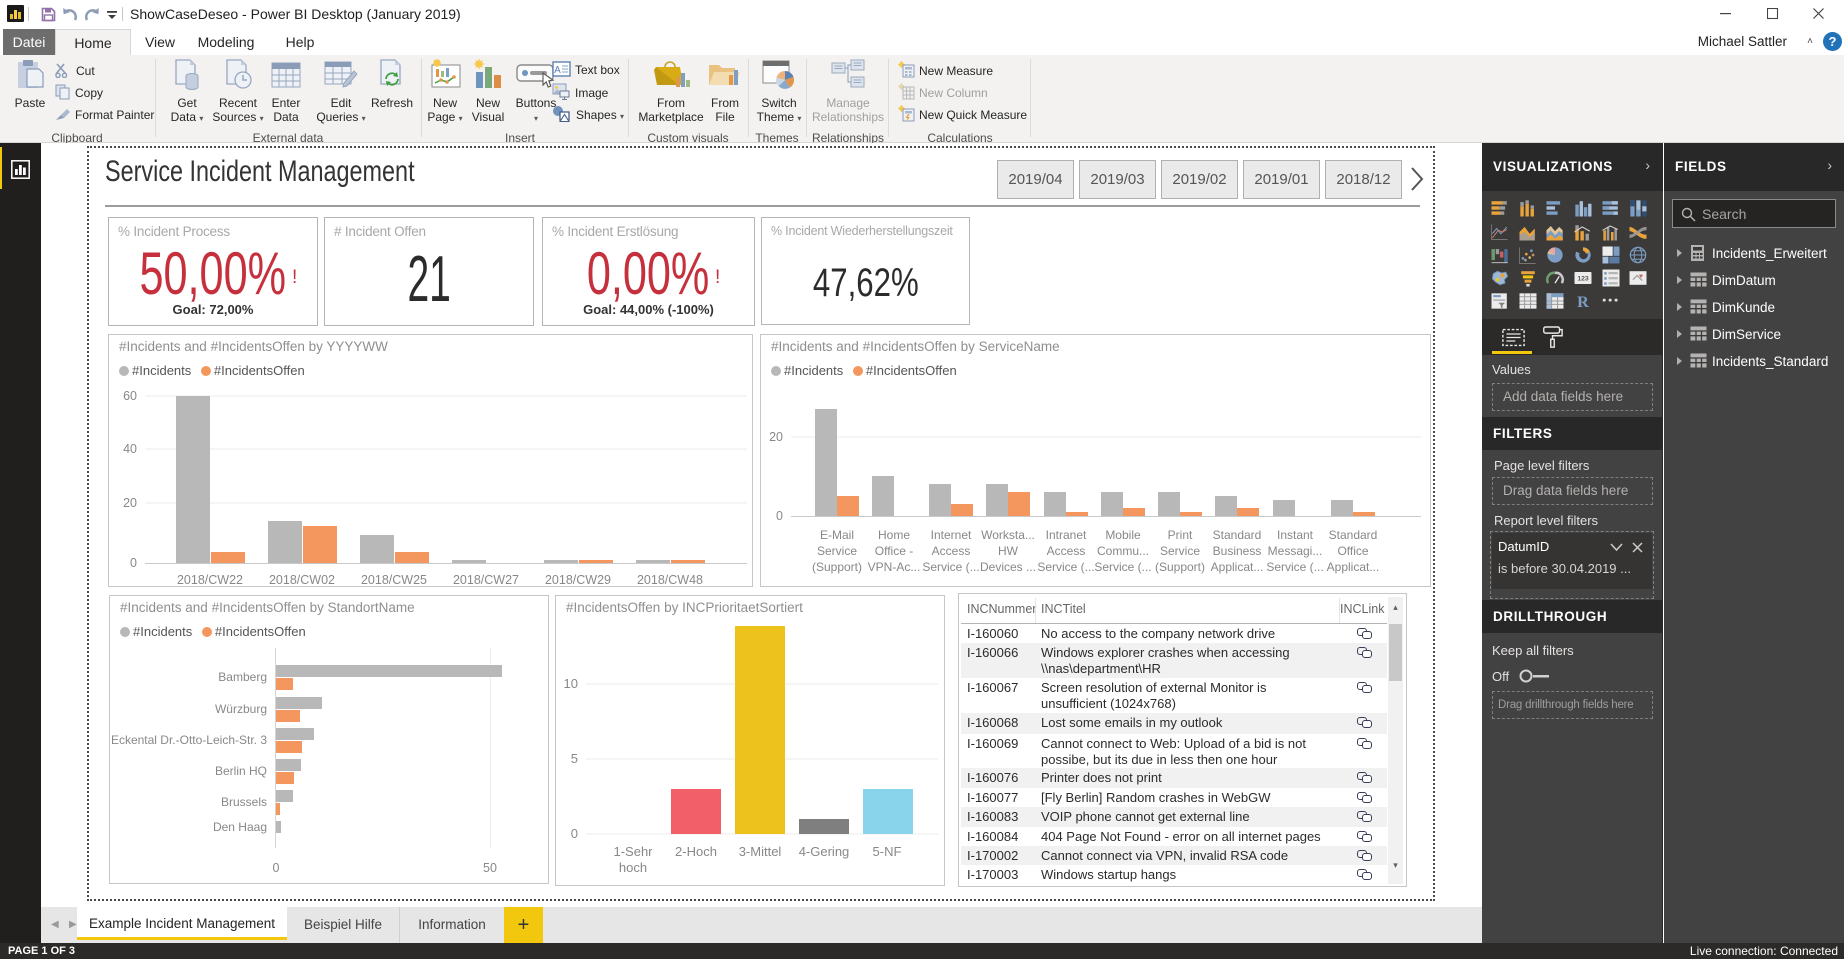 This screenshot has width=1844, height=959. I want to click on svg-text: Eckental Dr.-Otto-Leich-Str. 3, so click(189, 740).